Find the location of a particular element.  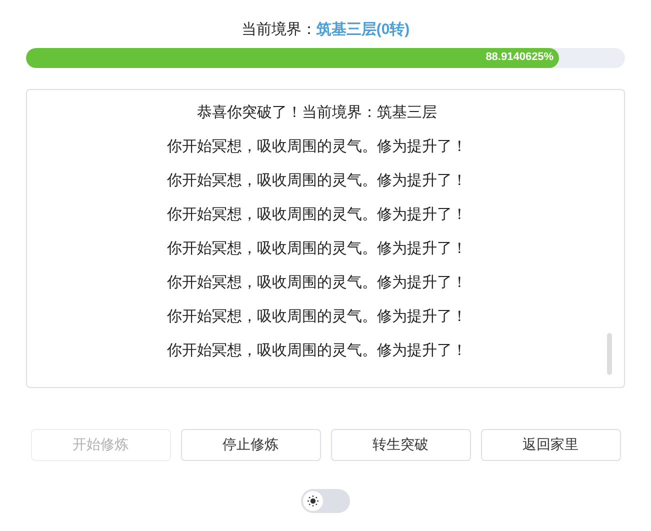

realm-label: 当前境界： is located at coordinates (278, 30).